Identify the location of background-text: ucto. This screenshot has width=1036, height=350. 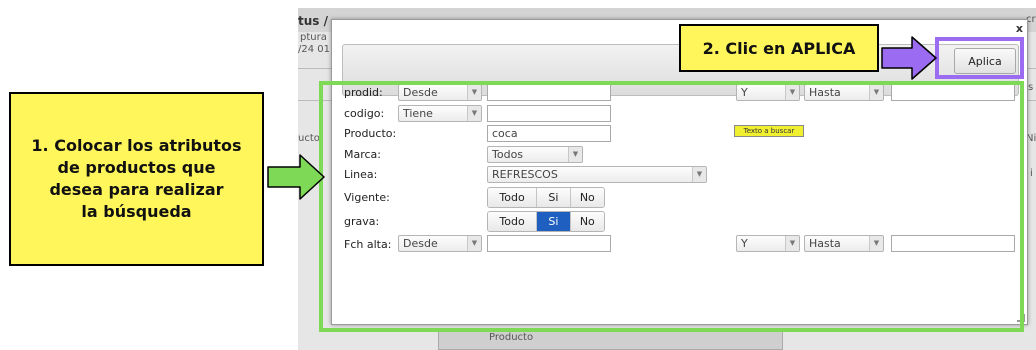
(309, 138).